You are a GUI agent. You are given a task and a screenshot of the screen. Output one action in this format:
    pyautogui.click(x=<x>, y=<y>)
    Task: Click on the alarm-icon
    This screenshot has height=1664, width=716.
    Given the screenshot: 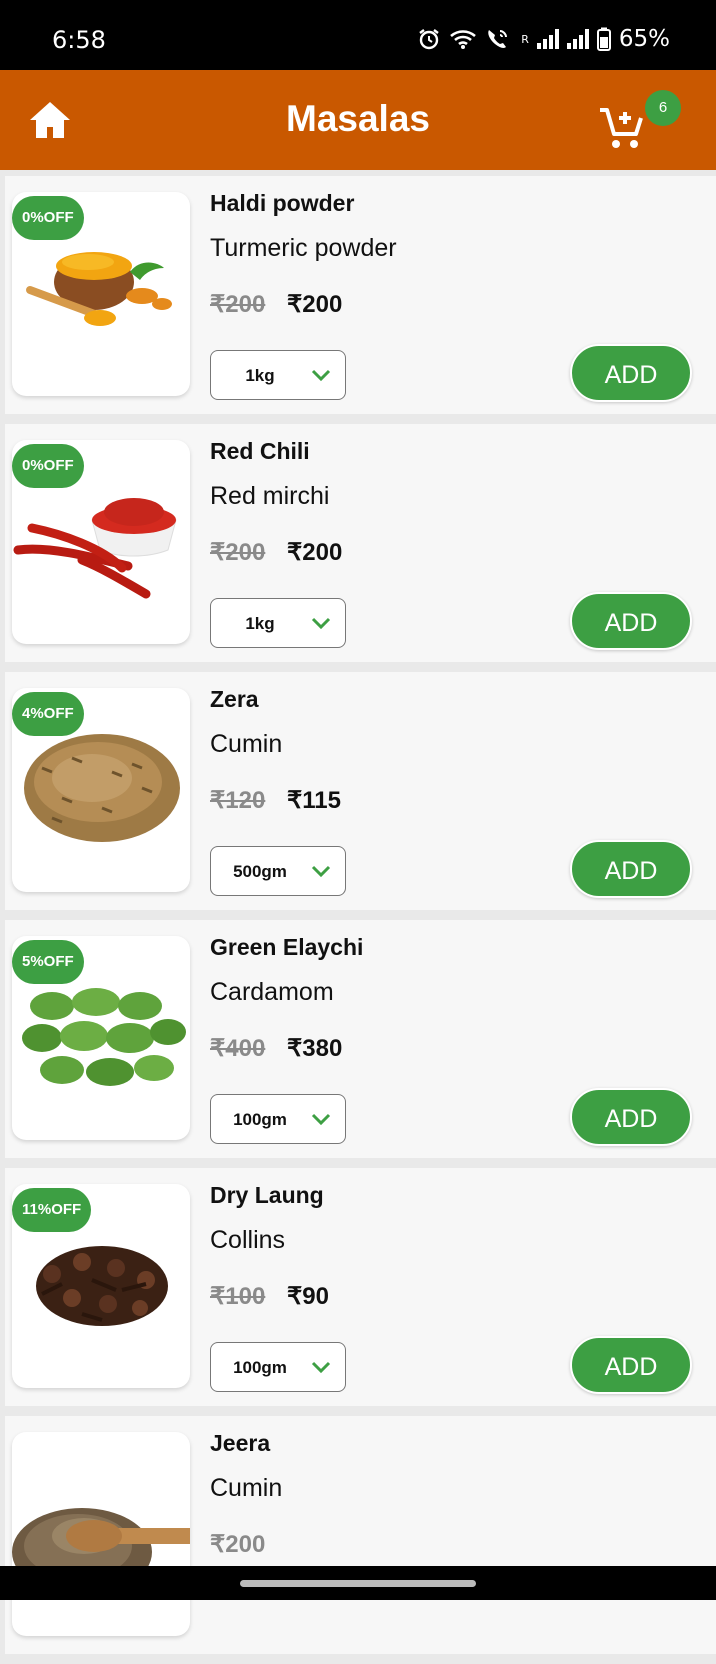 What is the action you would take?
    pyautogui.click(x=429, y=39)
    